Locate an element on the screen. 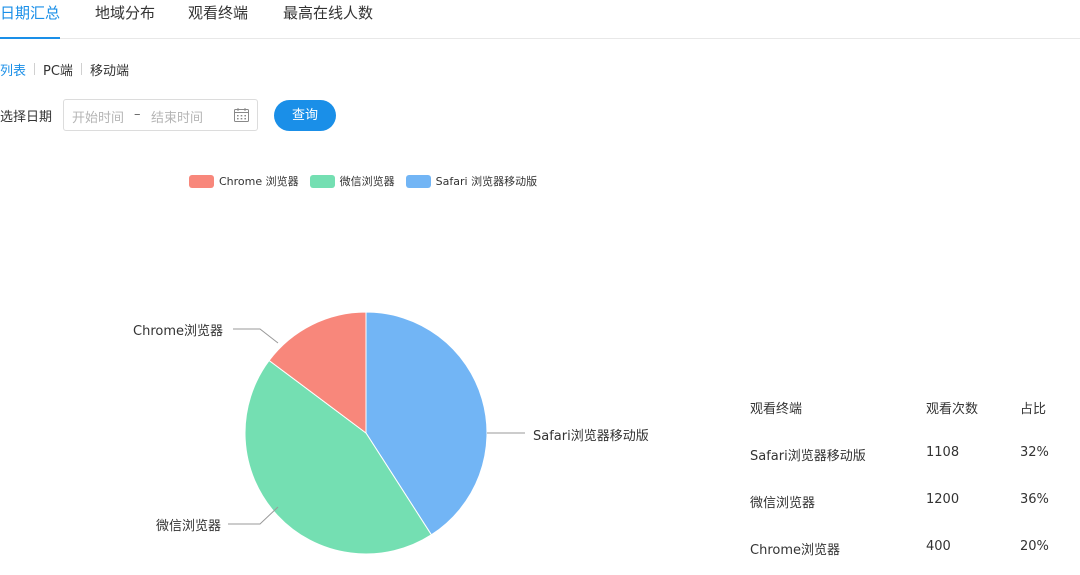 The width and height of the screenshot is (1080, 575). legend-label: Chrome 浏览器 is located at coordinates (259, 181).